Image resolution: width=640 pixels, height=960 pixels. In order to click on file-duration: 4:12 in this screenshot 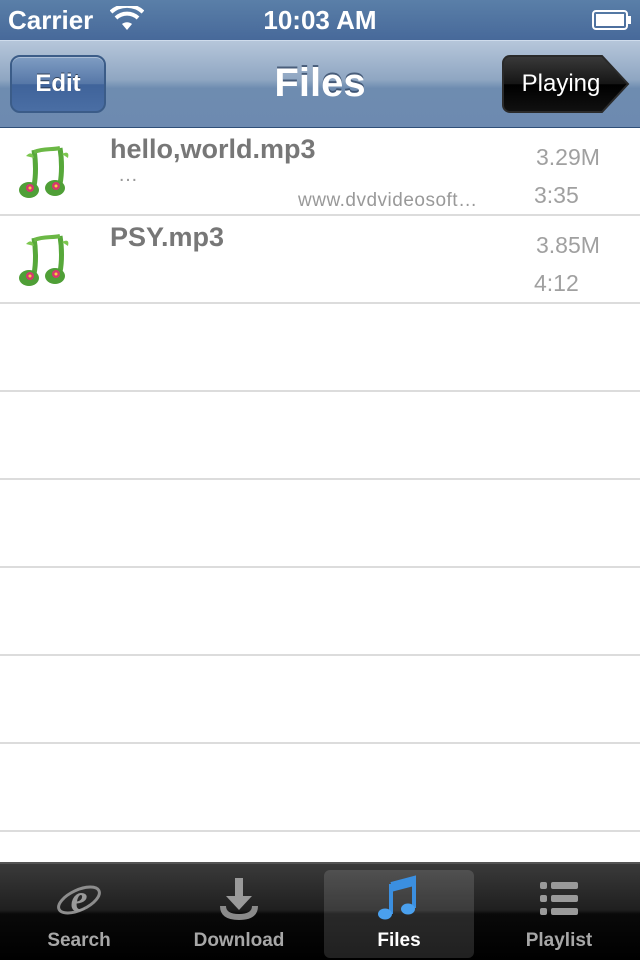, I will do `click(556, 283)`.